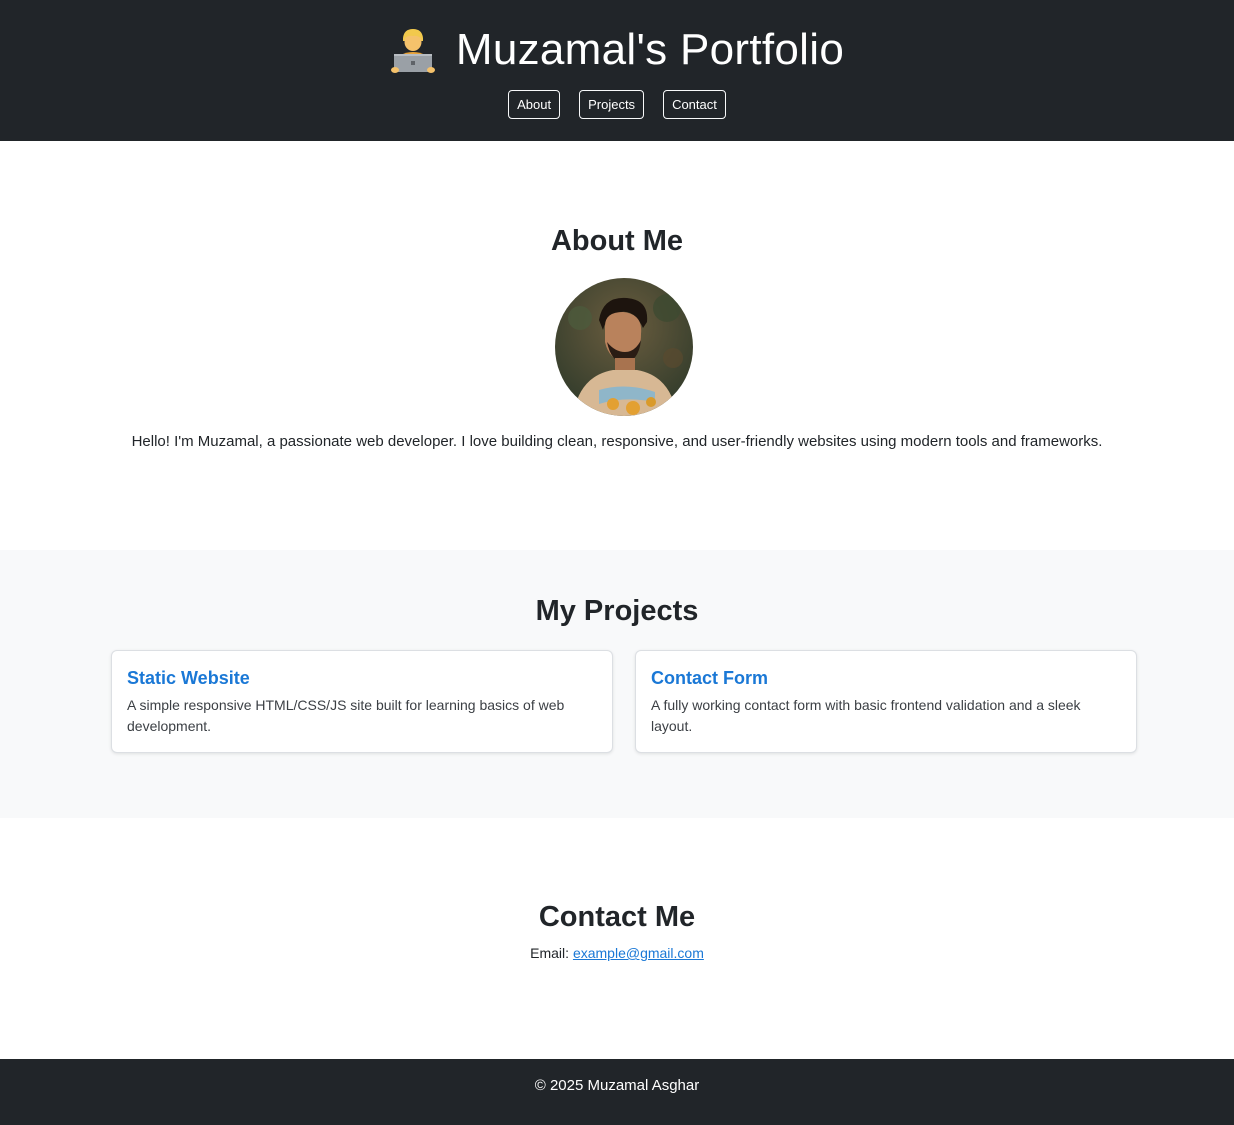 The image size is (1234, 1125). Describe the element at coordinates (650, 49) in the screenshot. I see `site-title: Muzamal's Portfolio` at that location.